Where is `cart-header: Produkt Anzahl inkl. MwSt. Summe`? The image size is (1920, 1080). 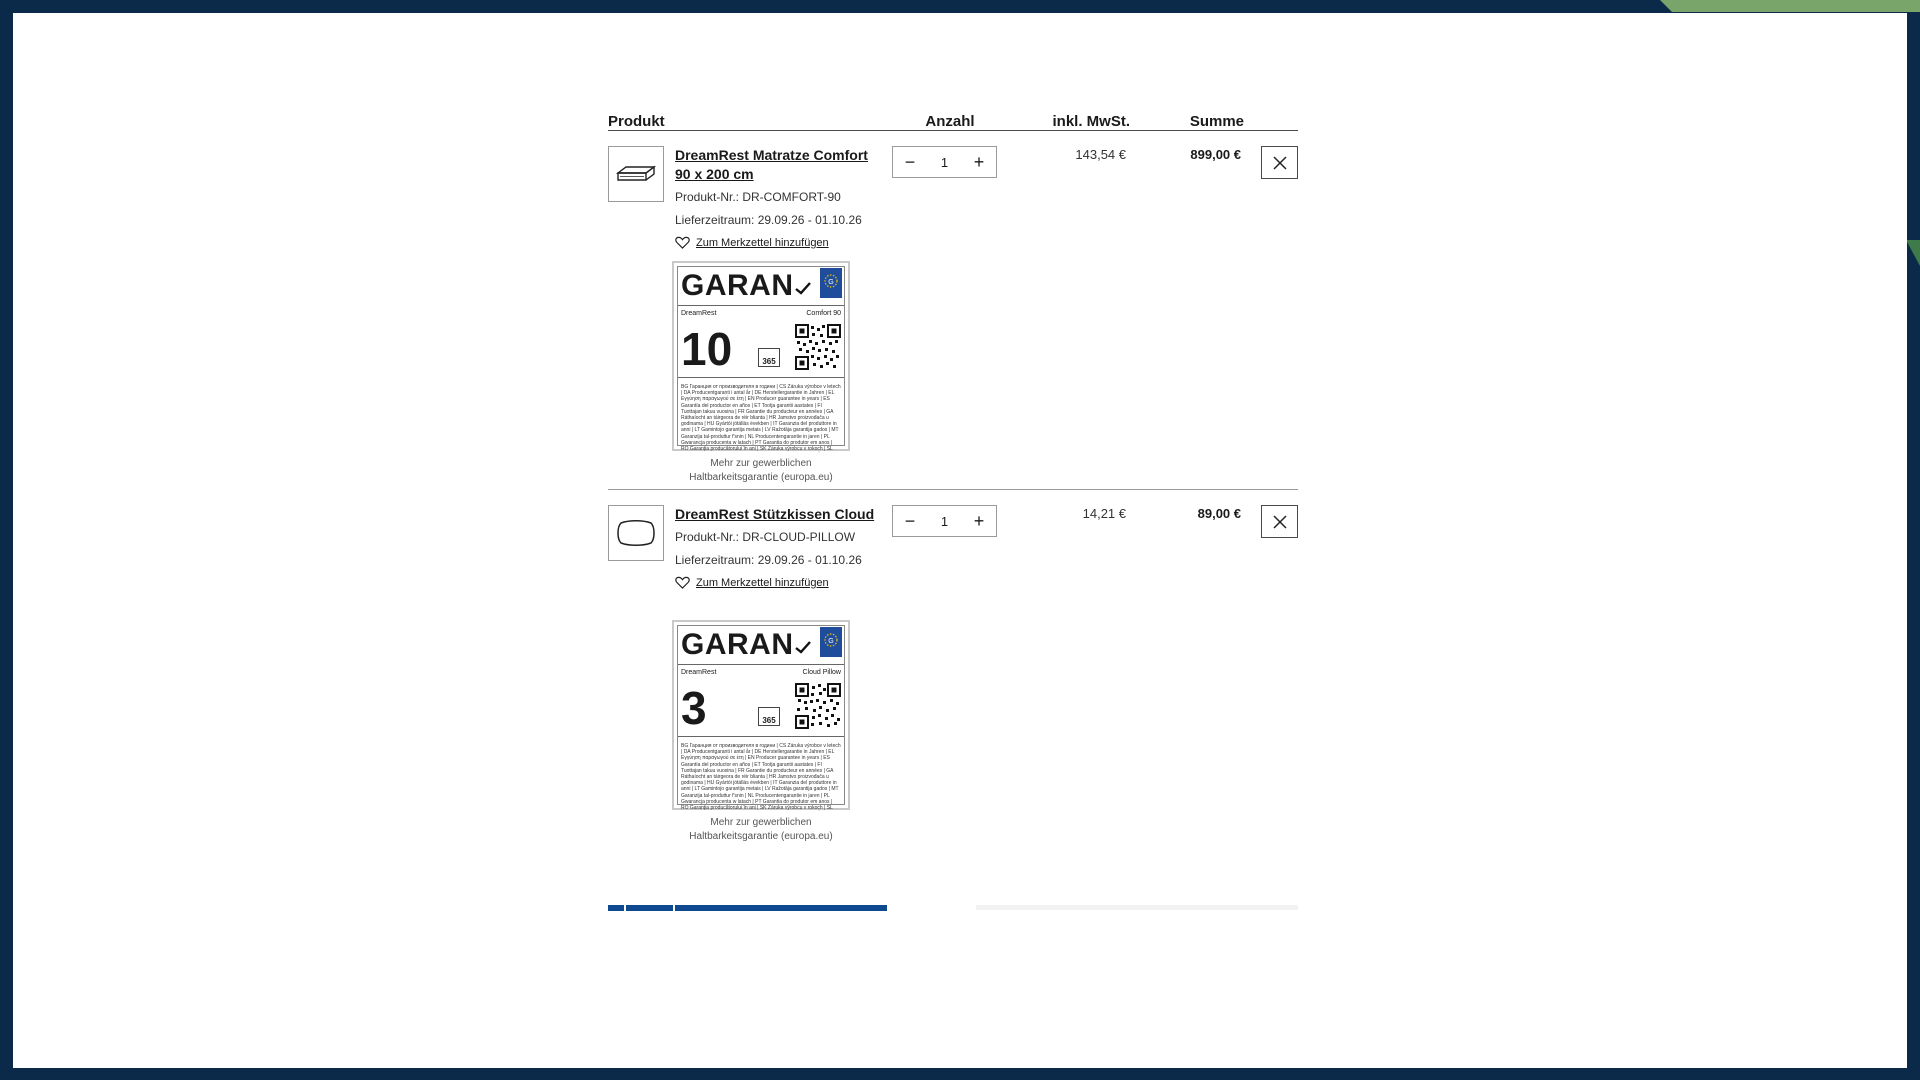 cart-header: Produkt Anzahl inkl. MwSt. Summe is located at coordinates (953, 111).